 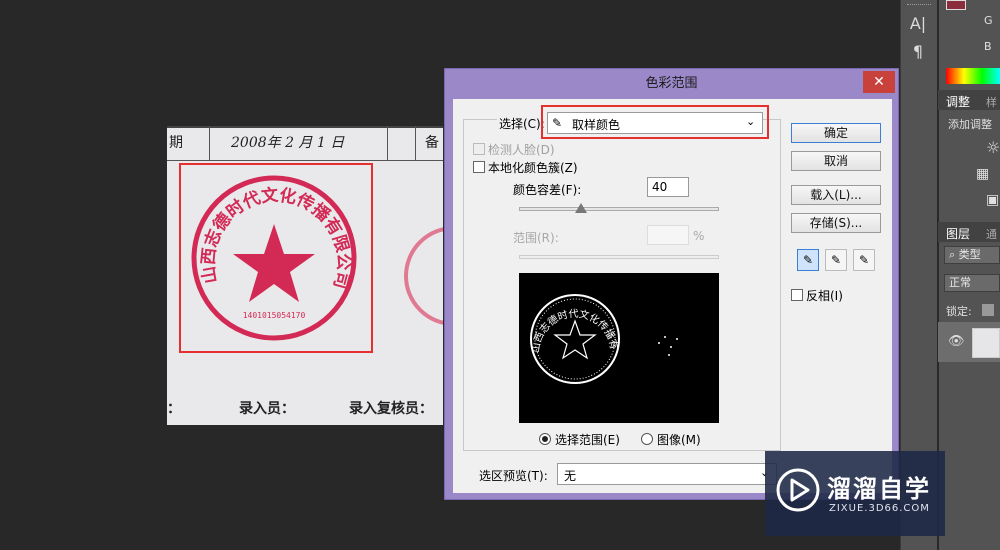 I want to click on second-seal-partial, so click(x=423, y=276).